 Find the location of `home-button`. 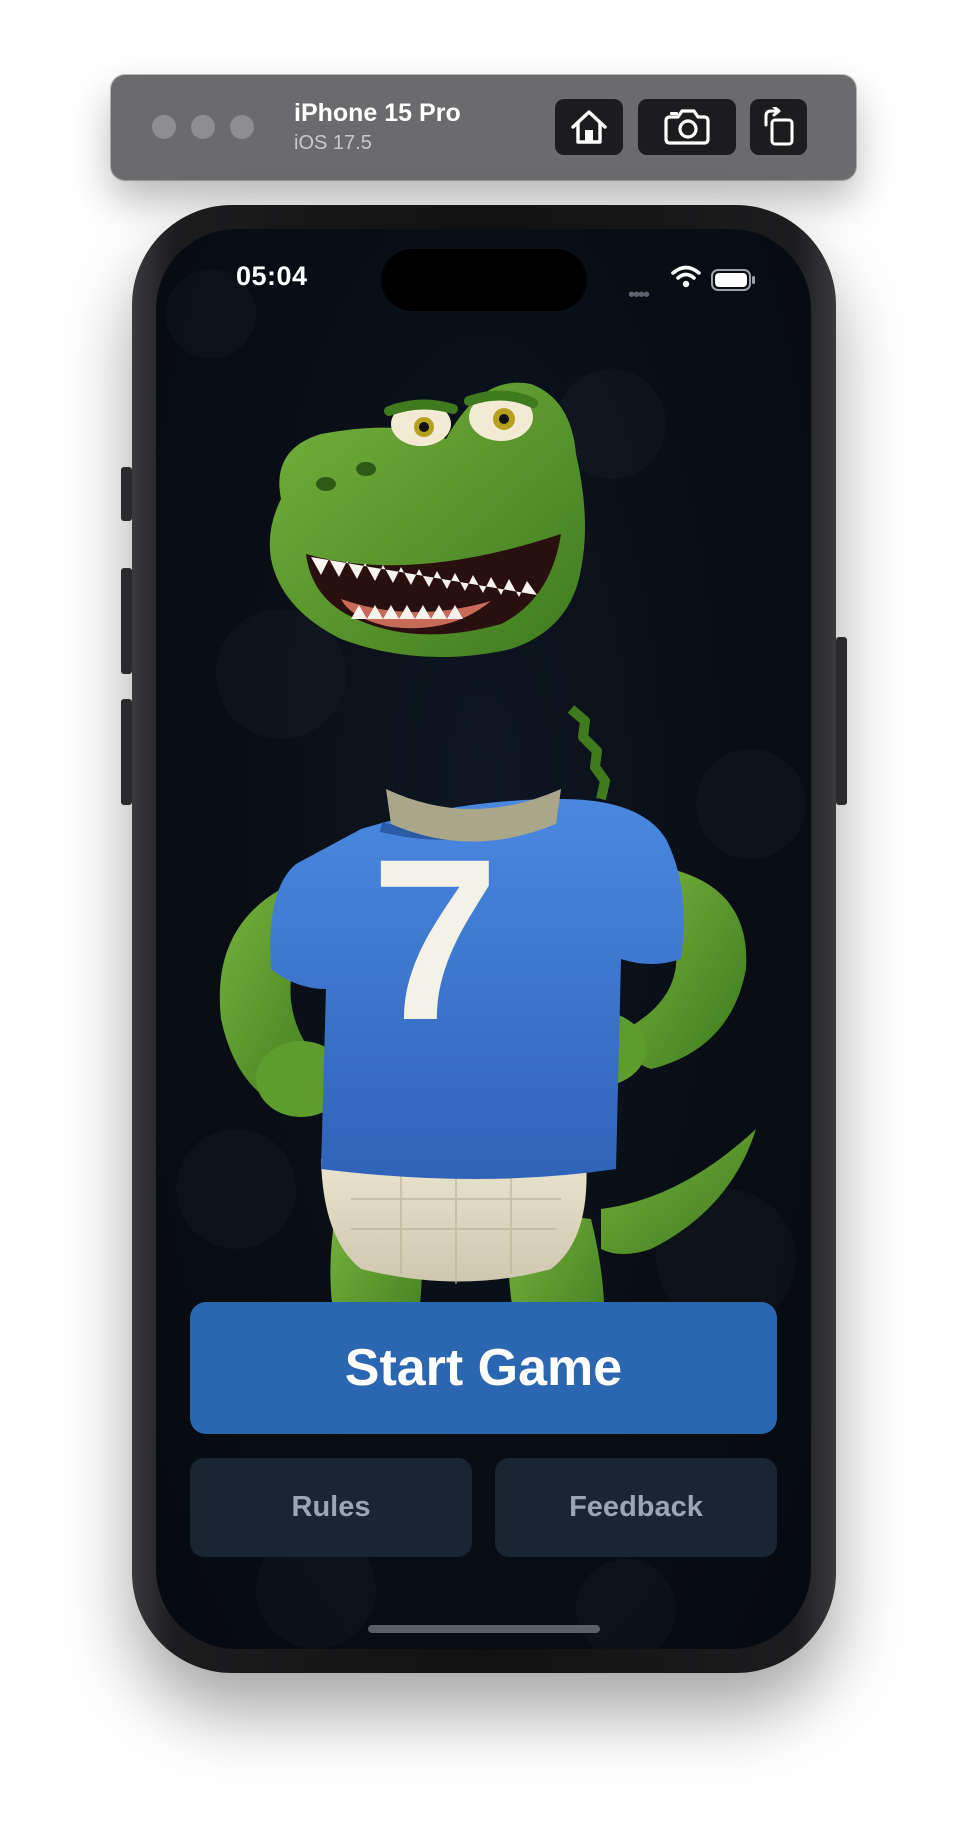

home-button is located at coordinates (589, 127).